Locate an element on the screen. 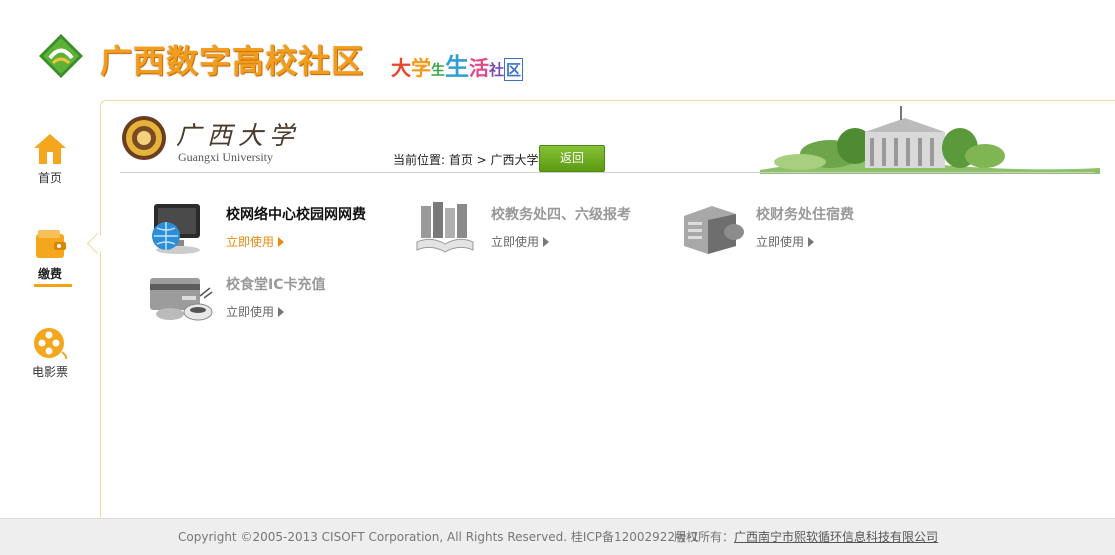  sidebar-item-payment: 缴费 is located at coordinates (50, 263).